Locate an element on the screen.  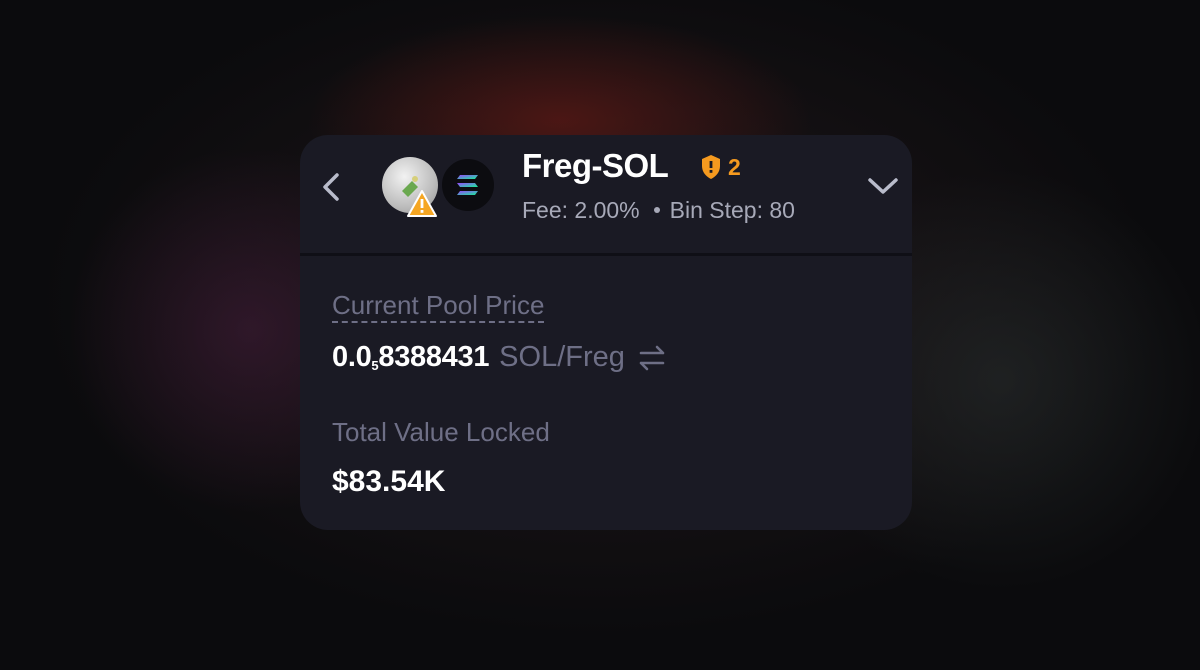
warning-triangle-icon is located at coordinates (422, 203).